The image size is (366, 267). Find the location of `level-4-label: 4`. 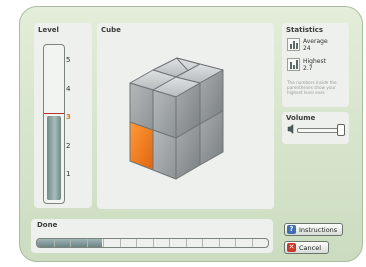

level-4-label: 4 is located at coordinates (68, 89).